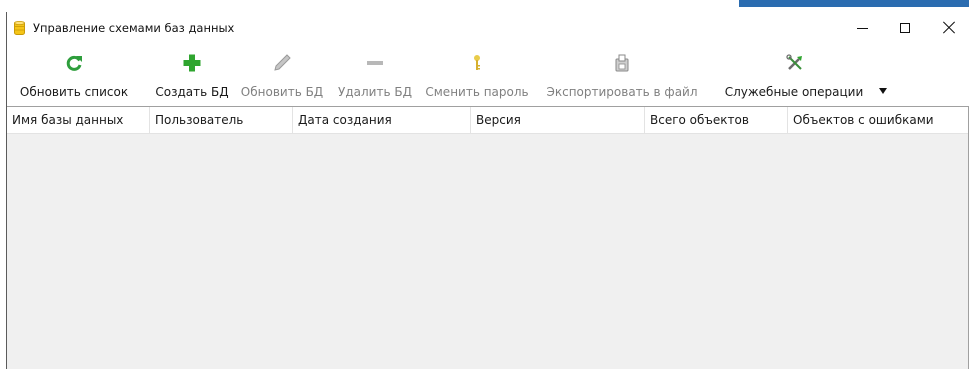 The image size is (969, 369). I want to click on change-password-button: Сменить пароль, so click(477, 75).